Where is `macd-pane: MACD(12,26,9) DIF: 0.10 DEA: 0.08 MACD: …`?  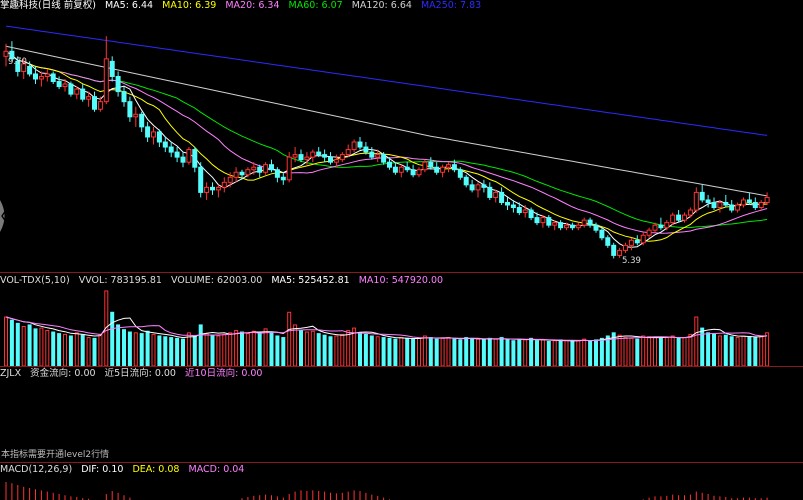 macd-pane: MACD(12,26,9) DIF: 0.10 DEA: 0.08 MACD: … is located at coordinates (401, 481).